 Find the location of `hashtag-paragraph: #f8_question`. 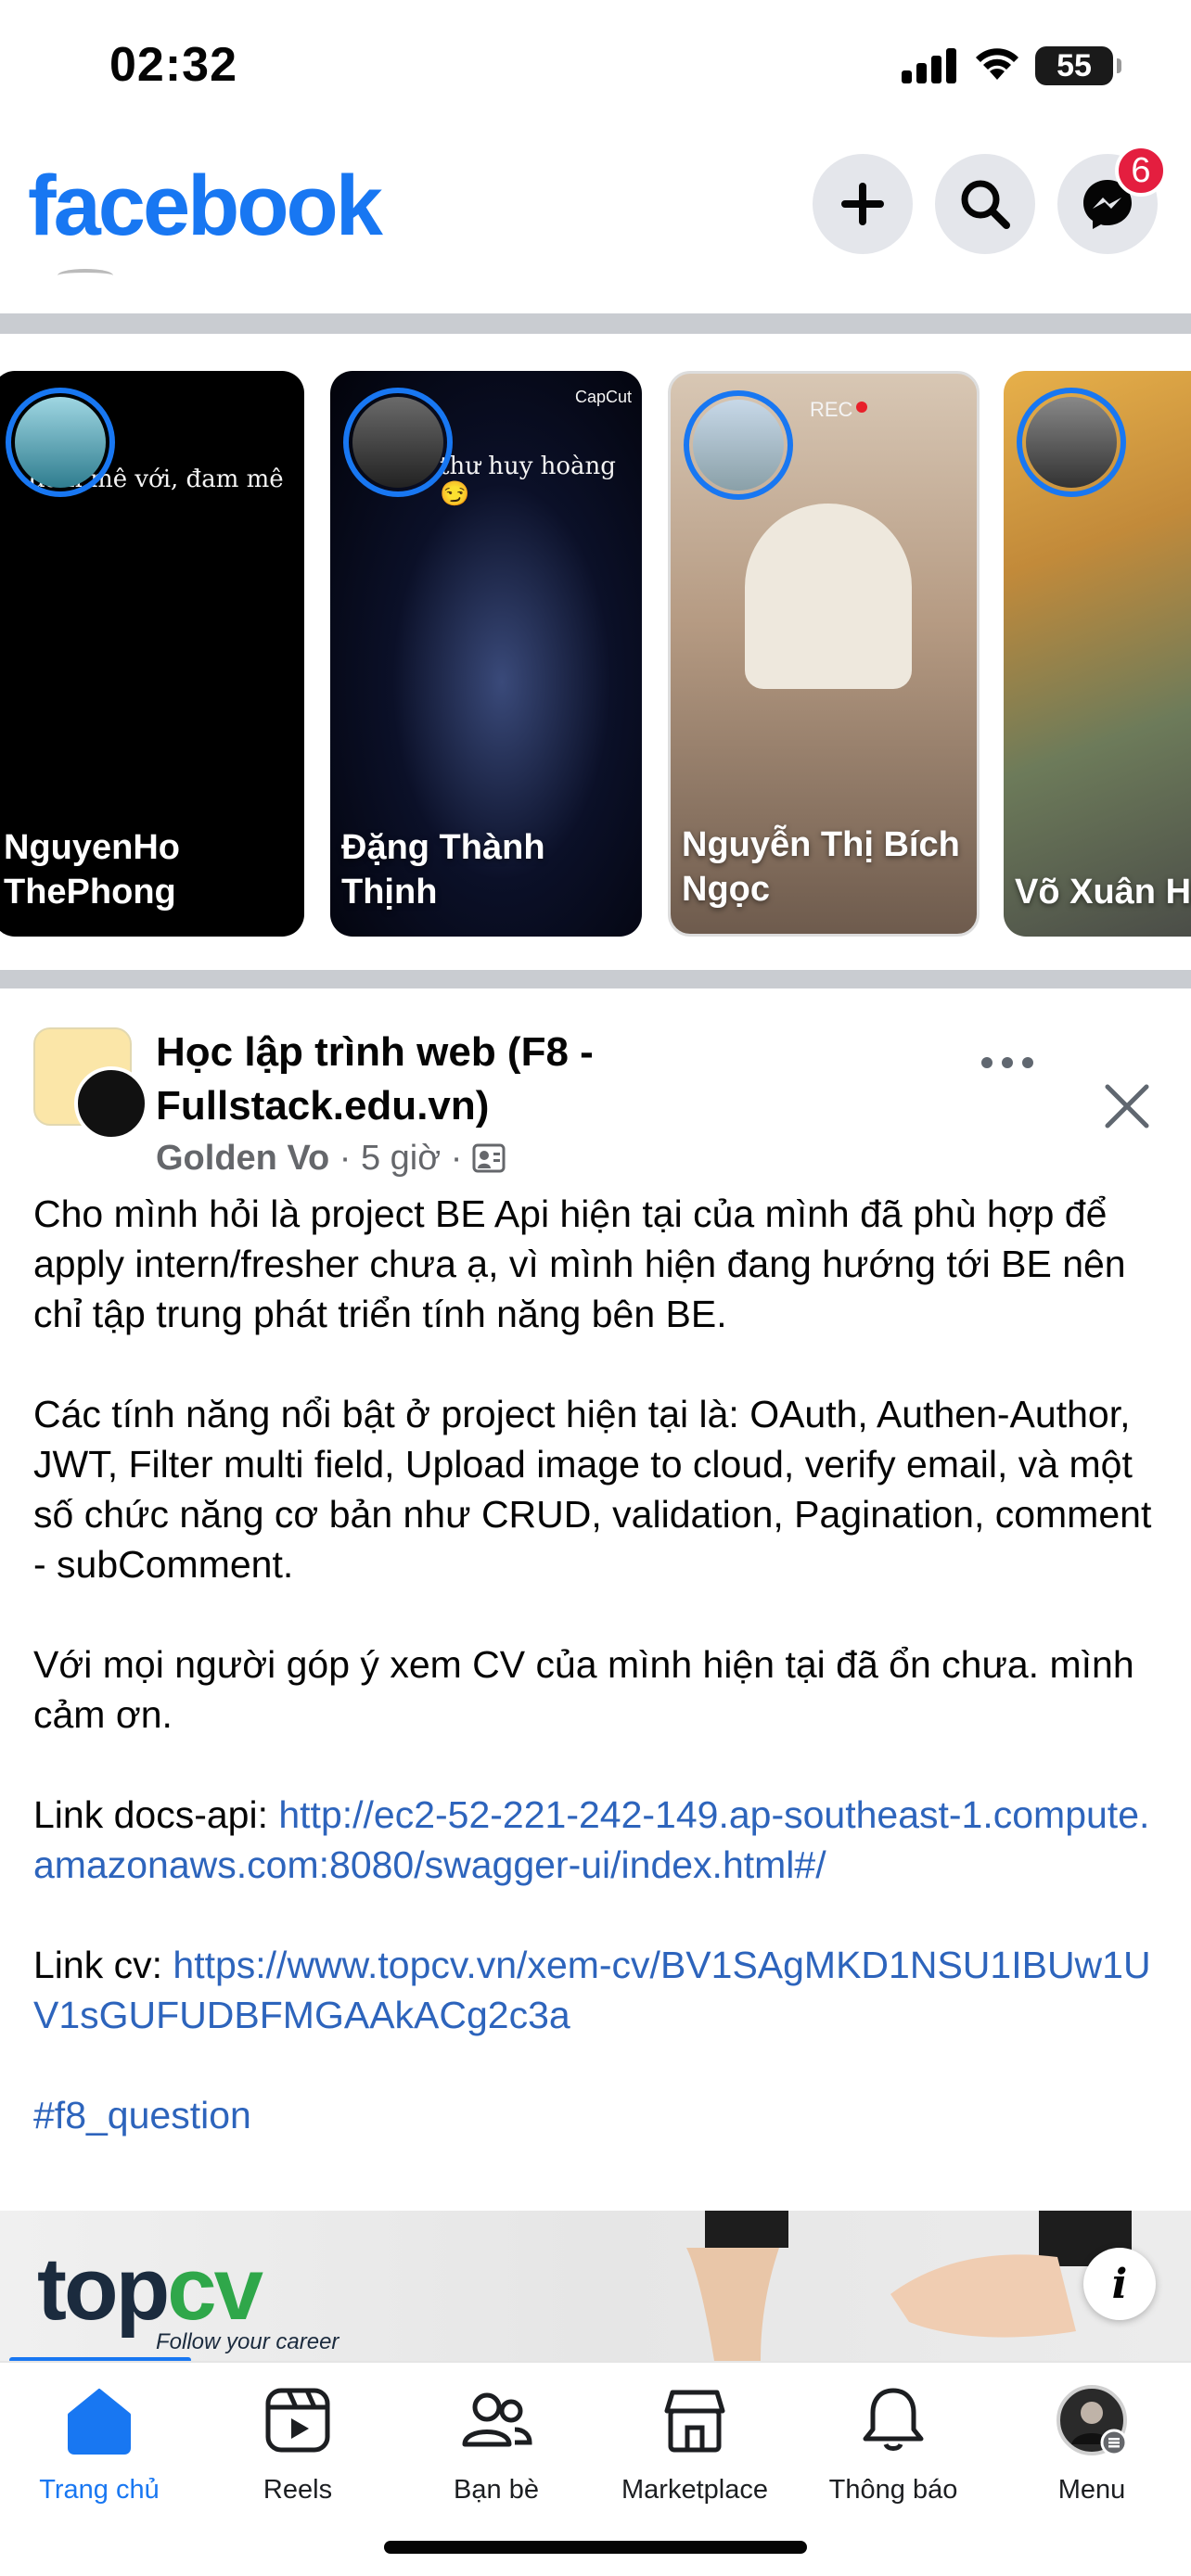

hashtag-paragraph: #f8_question is located at coordinates (599, 2115).